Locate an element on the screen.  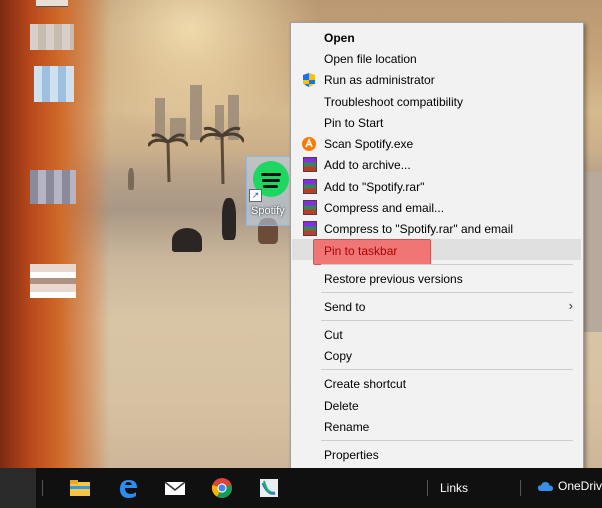
uac-shield-icon is located at coordinates (309, 80).